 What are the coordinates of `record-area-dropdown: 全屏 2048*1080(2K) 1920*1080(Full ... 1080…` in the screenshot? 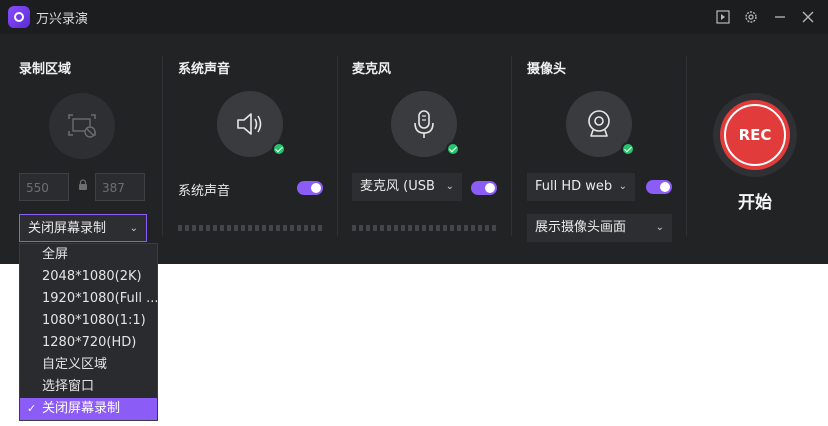 It's located at (88, 332).